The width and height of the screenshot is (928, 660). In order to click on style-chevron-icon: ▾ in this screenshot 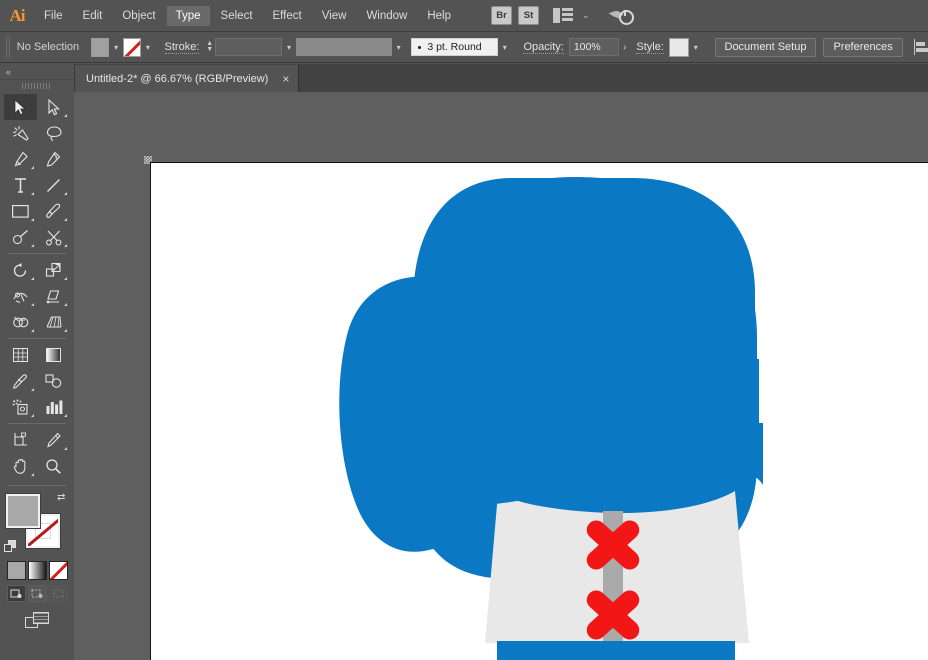, I will do `click(695, 47)`.